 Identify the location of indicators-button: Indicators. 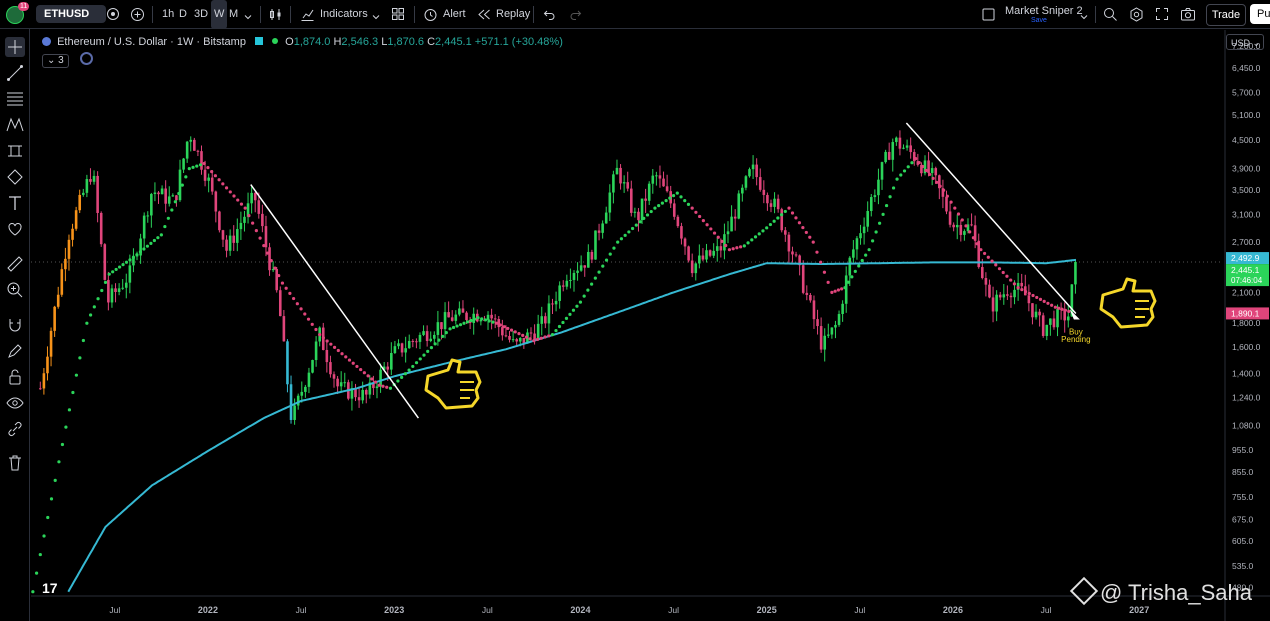
(344, 14).